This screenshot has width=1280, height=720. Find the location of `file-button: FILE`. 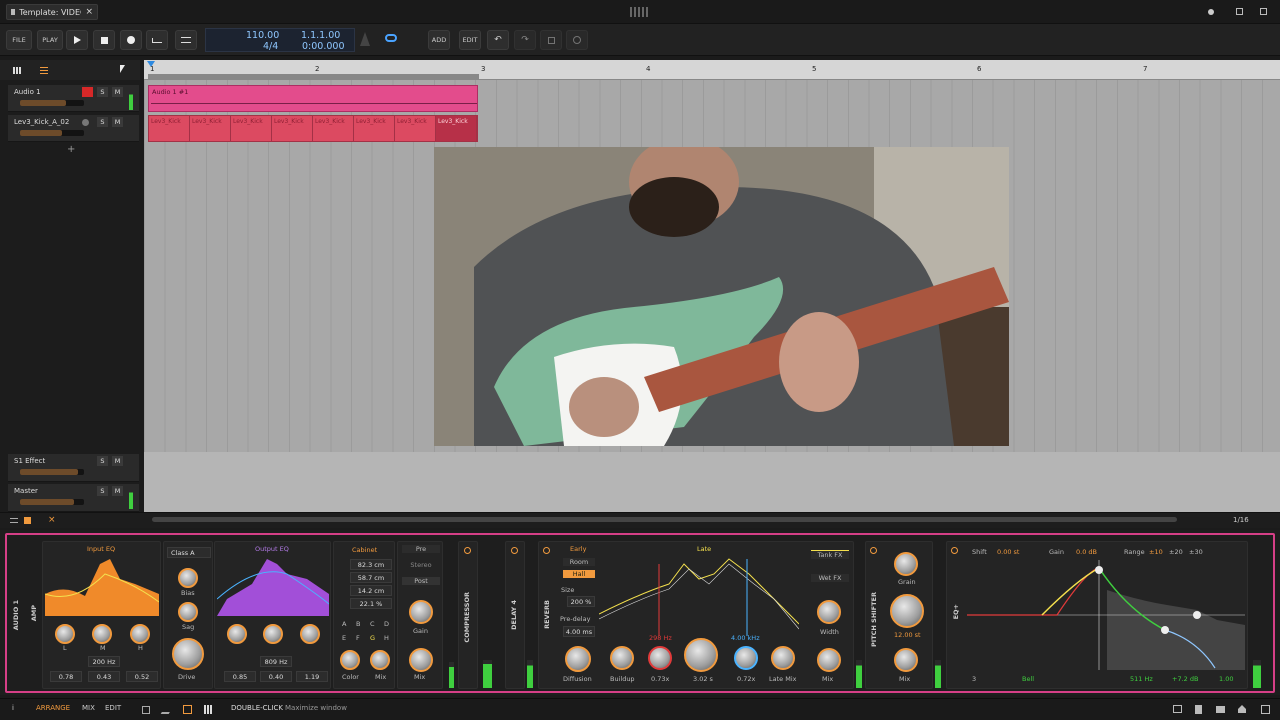

file-button: FILE is located at coordinates (19, 40).